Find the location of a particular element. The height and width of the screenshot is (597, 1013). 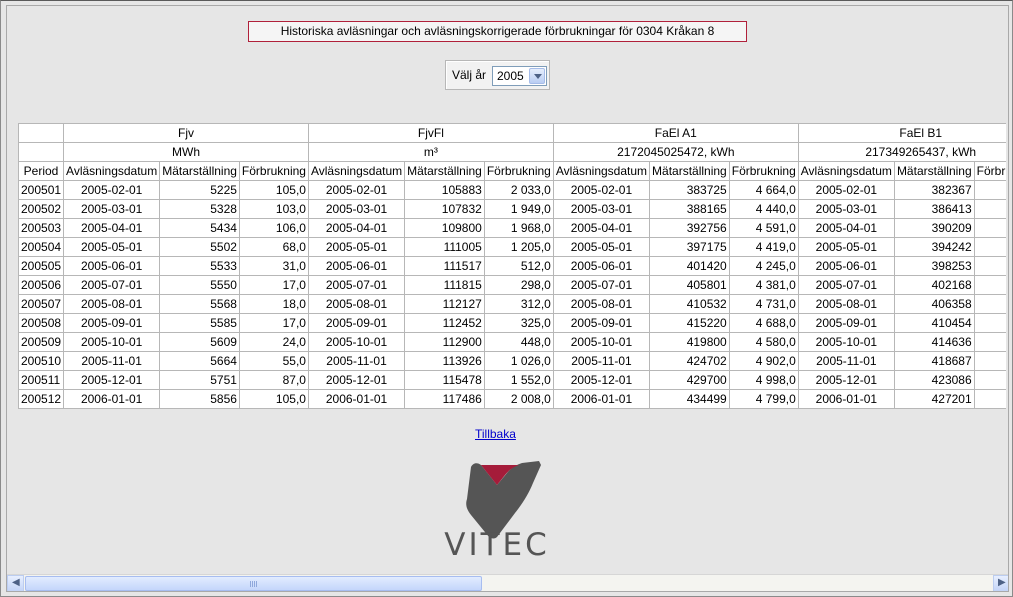

meter-cell: 5664 is located at coordinates (199, 361).